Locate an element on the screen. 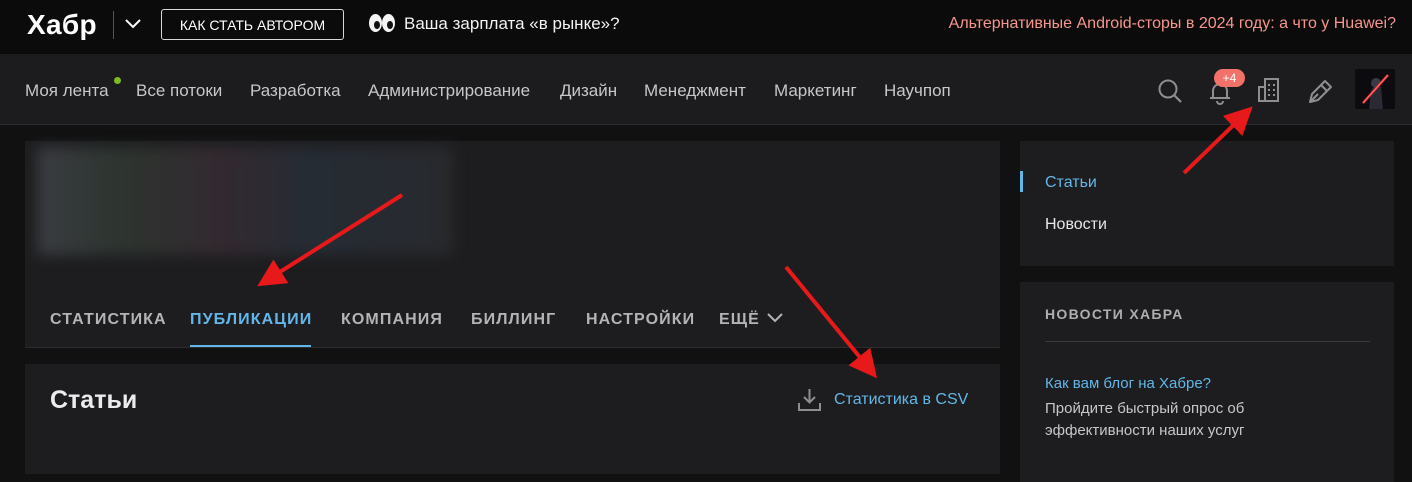  salary-survey-link: Ваша зарплата «в рынке»? is located at coordinates (512, 24).